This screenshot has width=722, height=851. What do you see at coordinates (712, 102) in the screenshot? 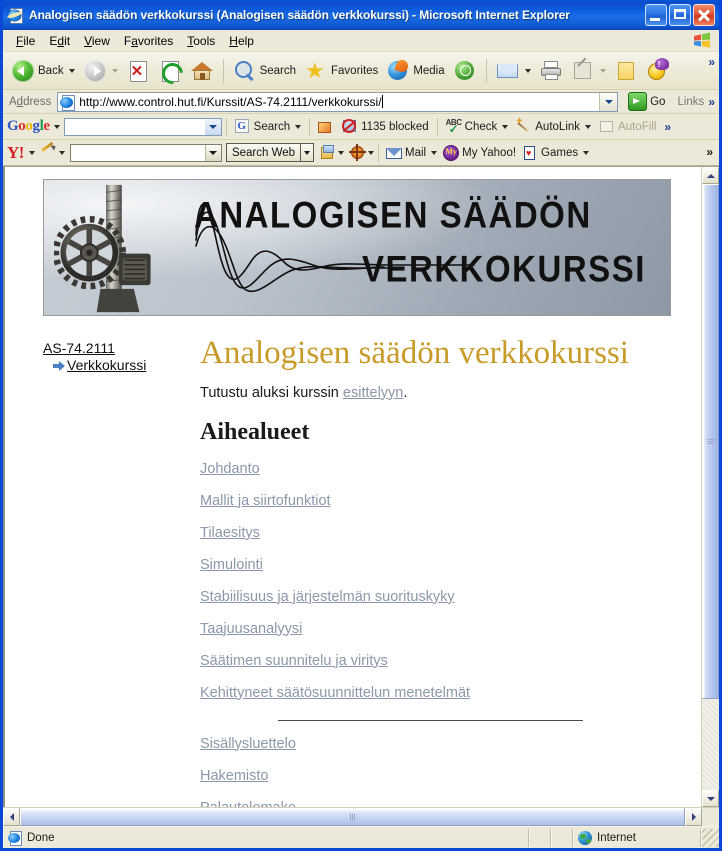
I see `address-overflow-chevron: »` at bounding box center [712, 102].